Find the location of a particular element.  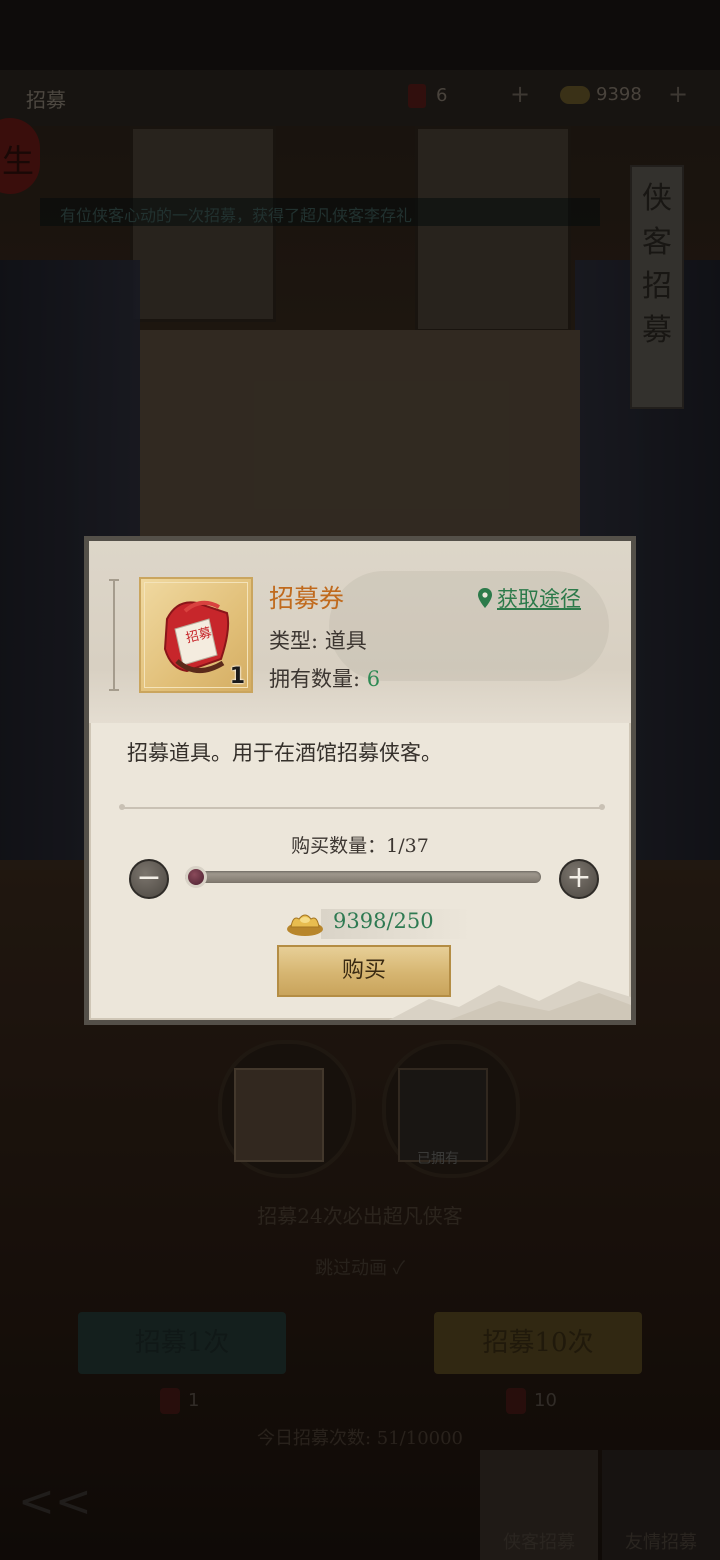

price-value: 9398/250 is located at coordinates (383, 921).